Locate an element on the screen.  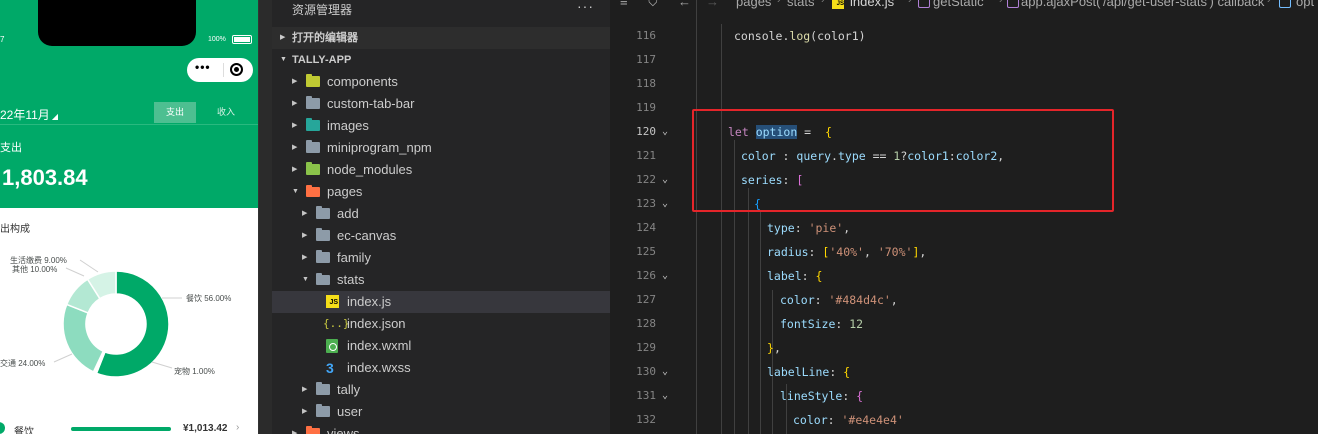
code-line: 117 is located at coordinates (964, 60).